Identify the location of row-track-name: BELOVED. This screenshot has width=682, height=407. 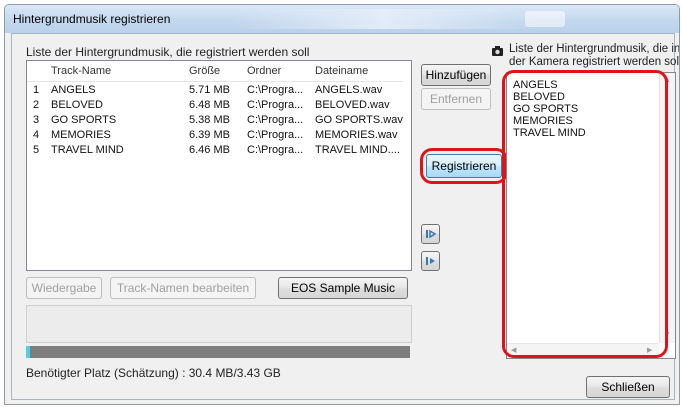
(77, 104).